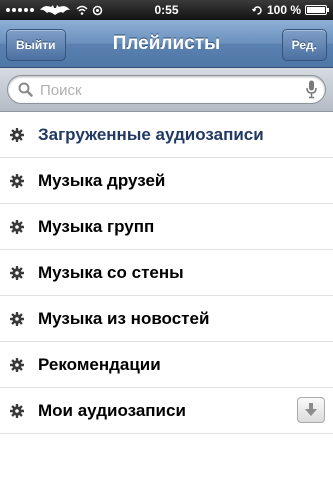  I want to click on download-button, so click(311, 410).